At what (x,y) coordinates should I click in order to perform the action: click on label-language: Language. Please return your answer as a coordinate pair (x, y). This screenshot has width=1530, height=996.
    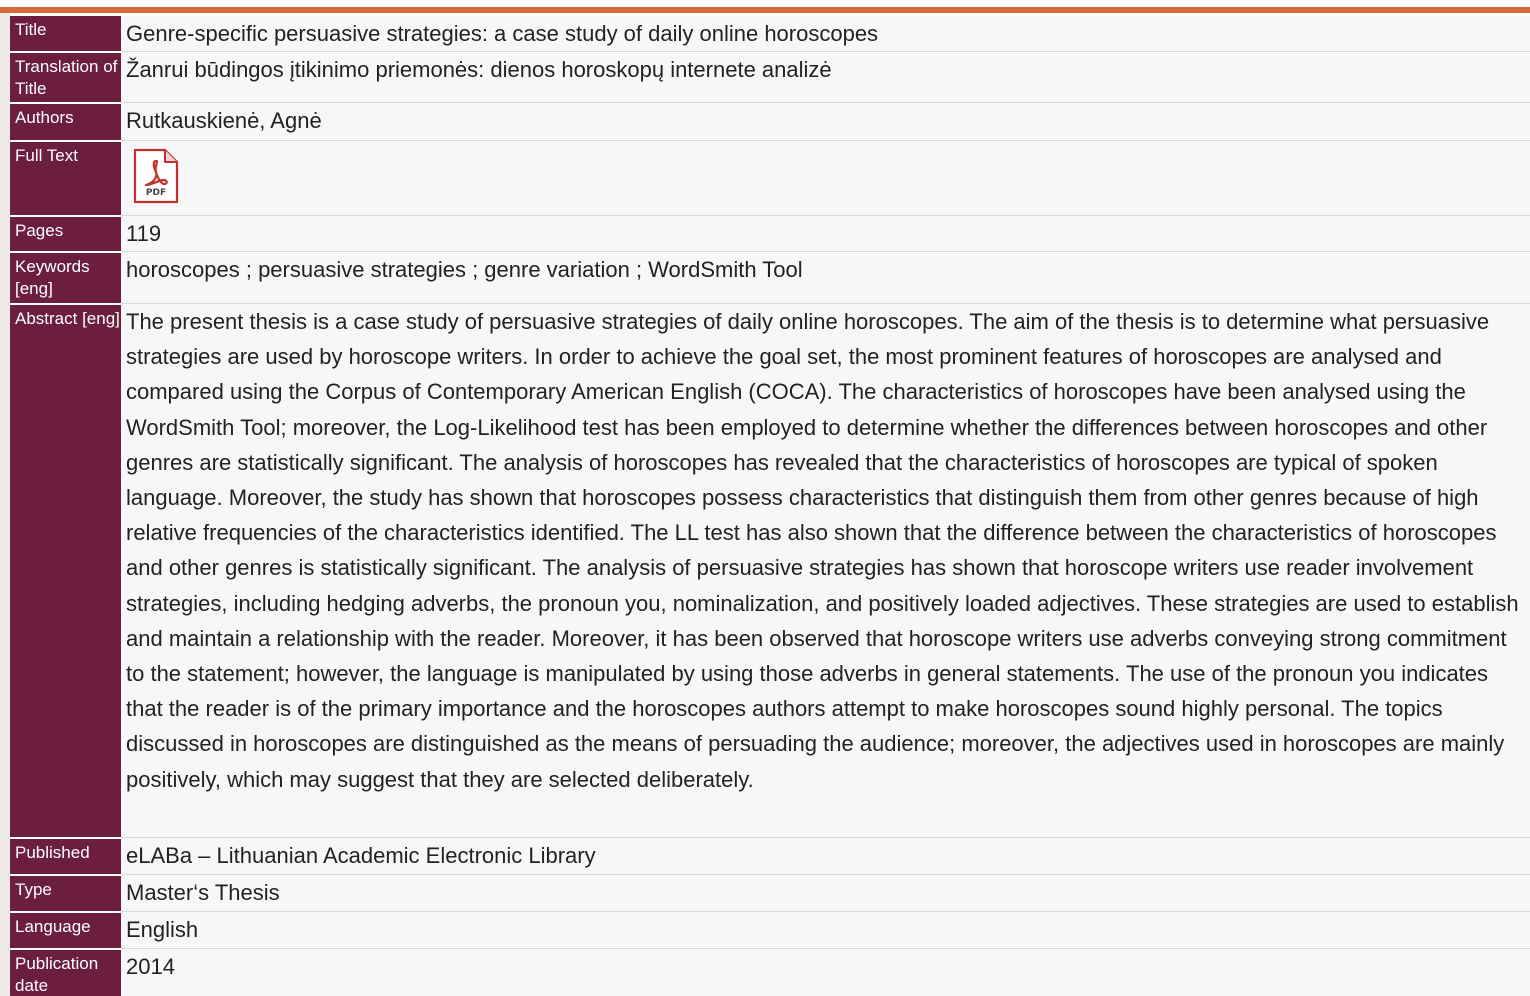
    Looking at the image, I should click on (65, 930).